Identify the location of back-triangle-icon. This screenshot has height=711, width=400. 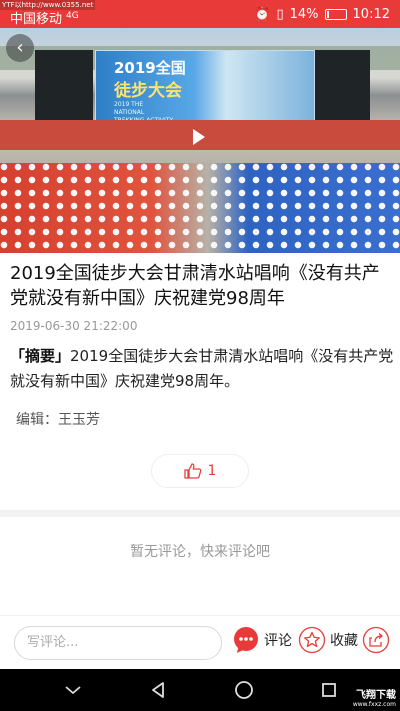
(158, 690).